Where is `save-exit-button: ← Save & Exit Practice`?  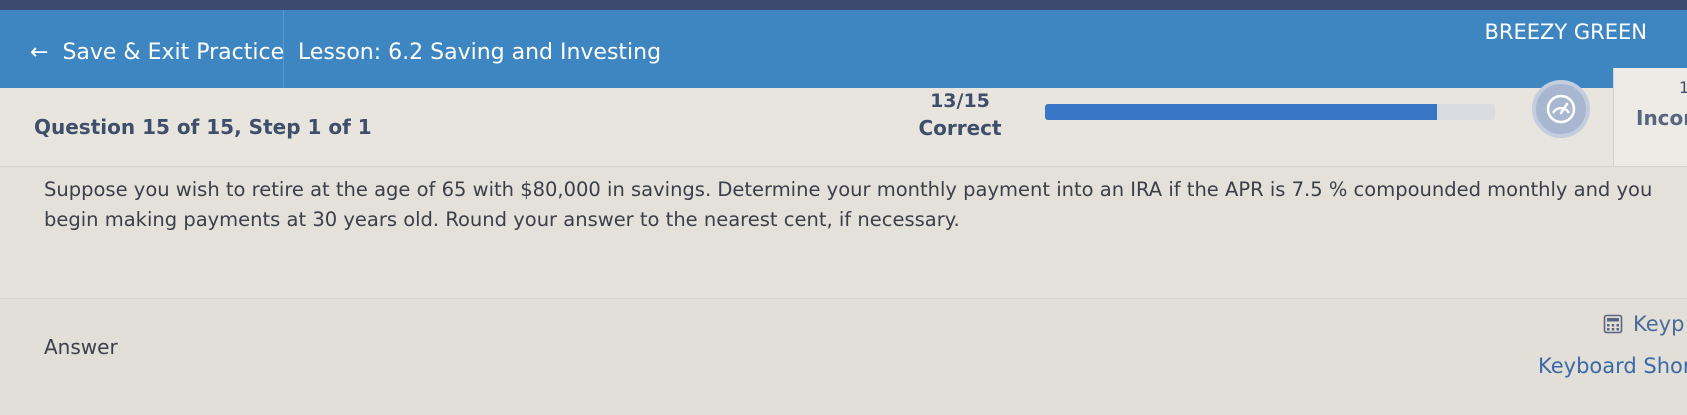
save-exit-button: ← Save & Exit Practice is located at coordinates (157, 52).